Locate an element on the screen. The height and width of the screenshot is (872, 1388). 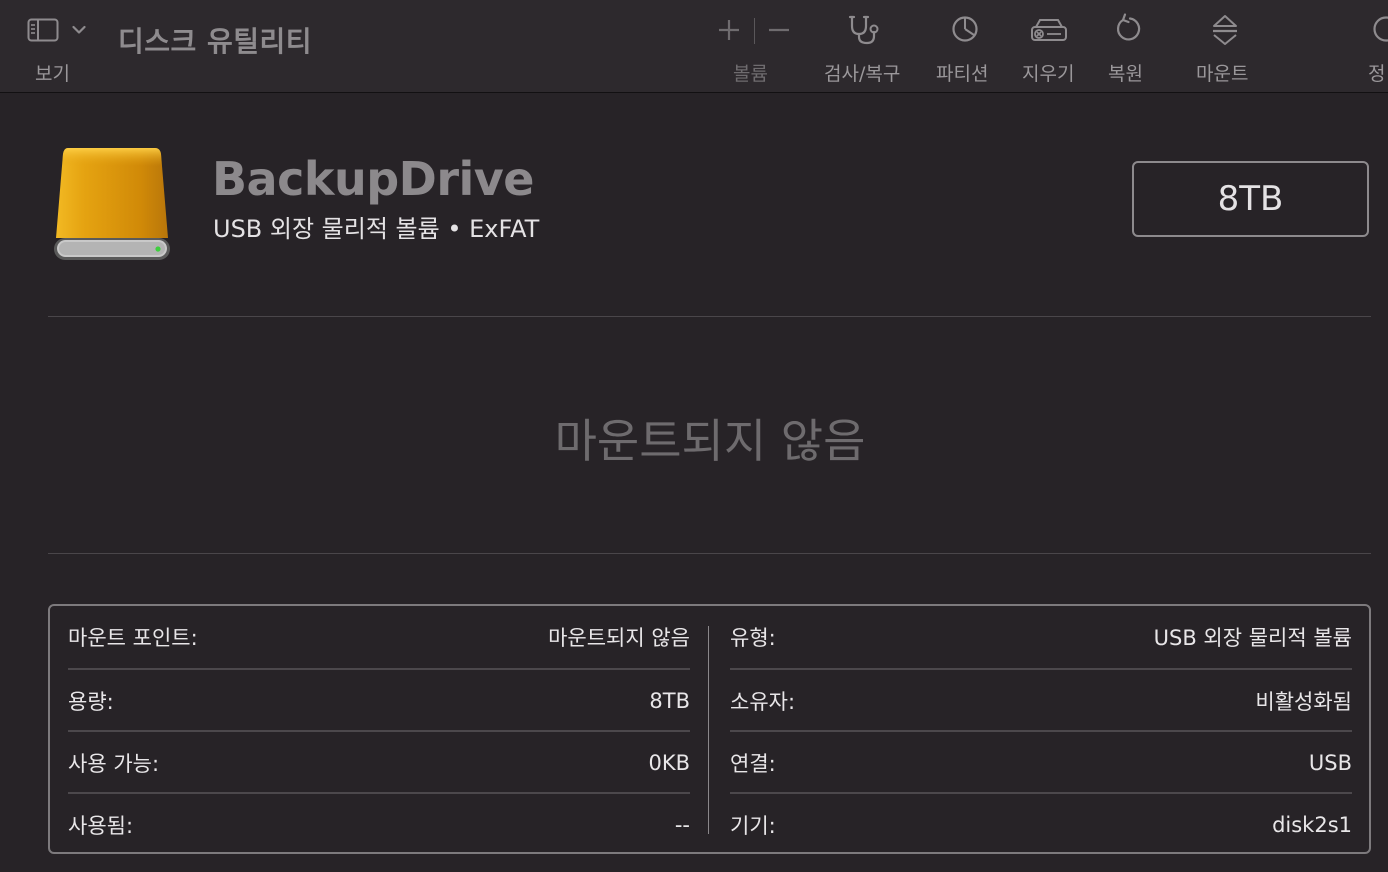
restore-button: 복원 is located at coordinates (1128, 49).